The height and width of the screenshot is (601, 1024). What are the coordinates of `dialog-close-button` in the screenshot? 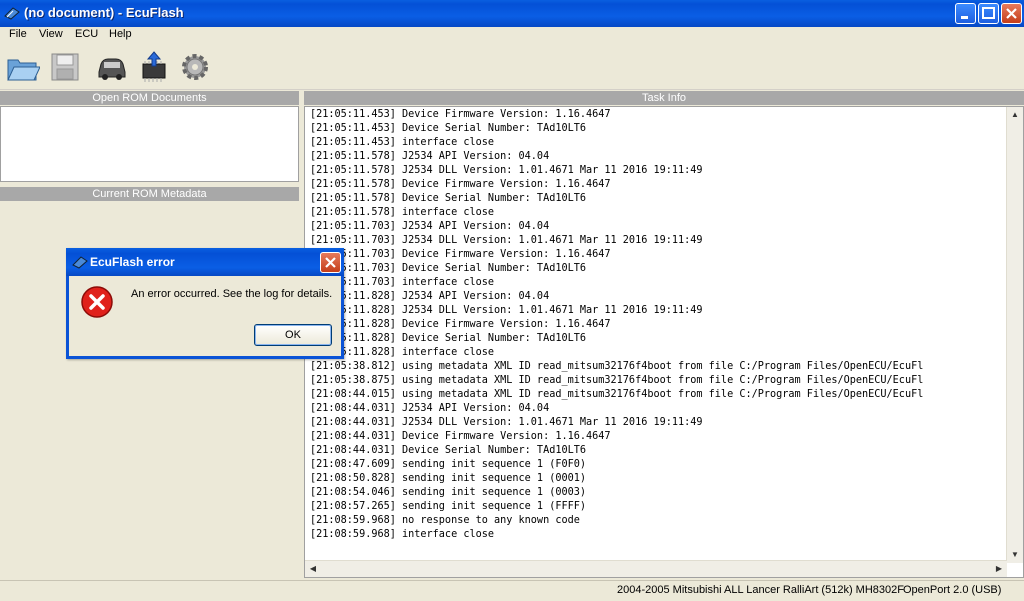 It's located at (330, 262).